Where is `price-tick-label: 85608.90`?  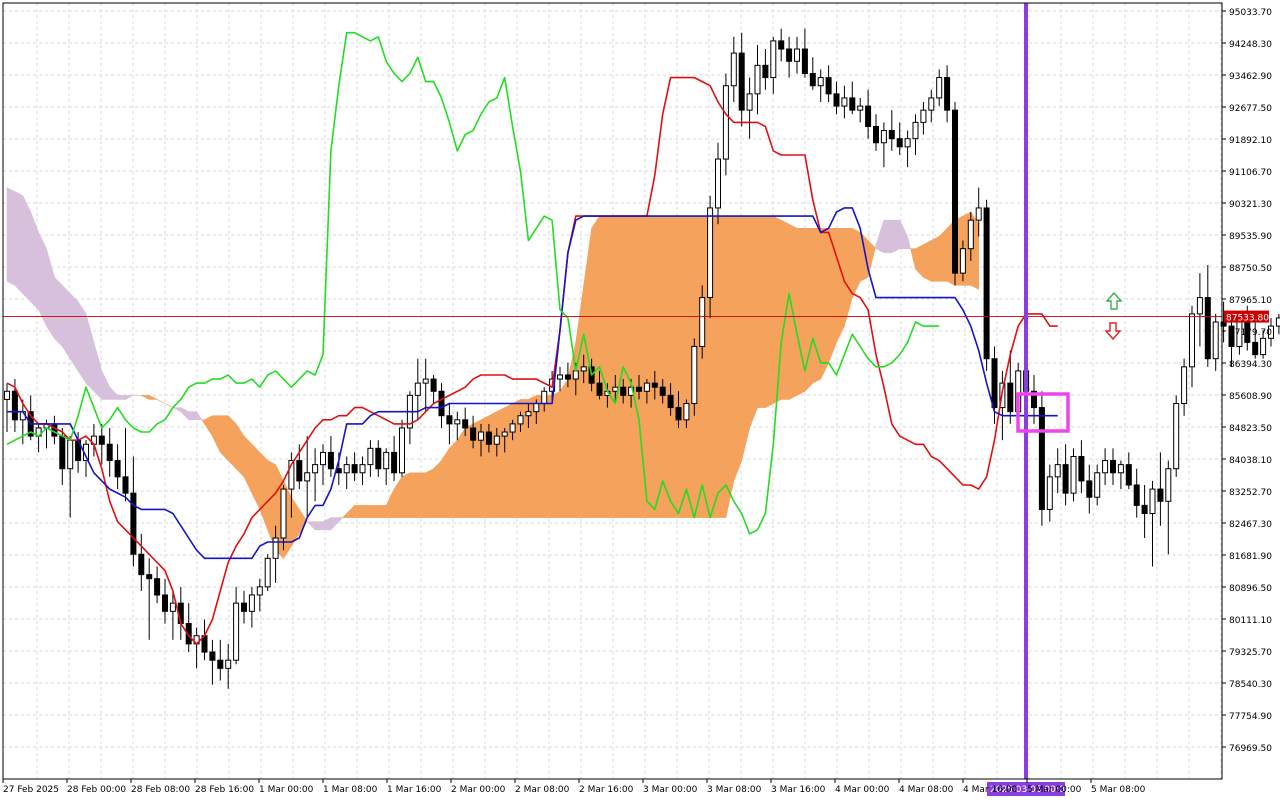
price-tick-label: 85608.90 is located at coordinates (1250, 397).